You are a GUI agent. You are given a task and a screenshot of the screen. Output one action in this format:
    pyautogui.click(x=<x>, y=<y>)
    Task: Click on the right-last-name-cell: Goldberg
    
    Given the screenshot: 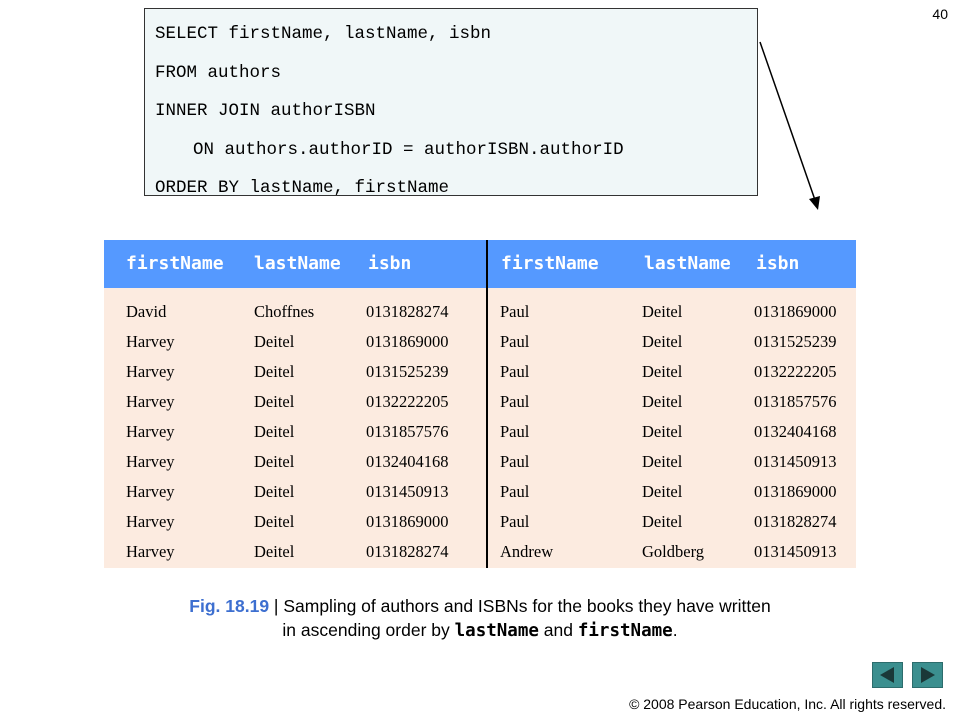 What is the action you would take?
    pyautogui.click(x=673, y=551)
    